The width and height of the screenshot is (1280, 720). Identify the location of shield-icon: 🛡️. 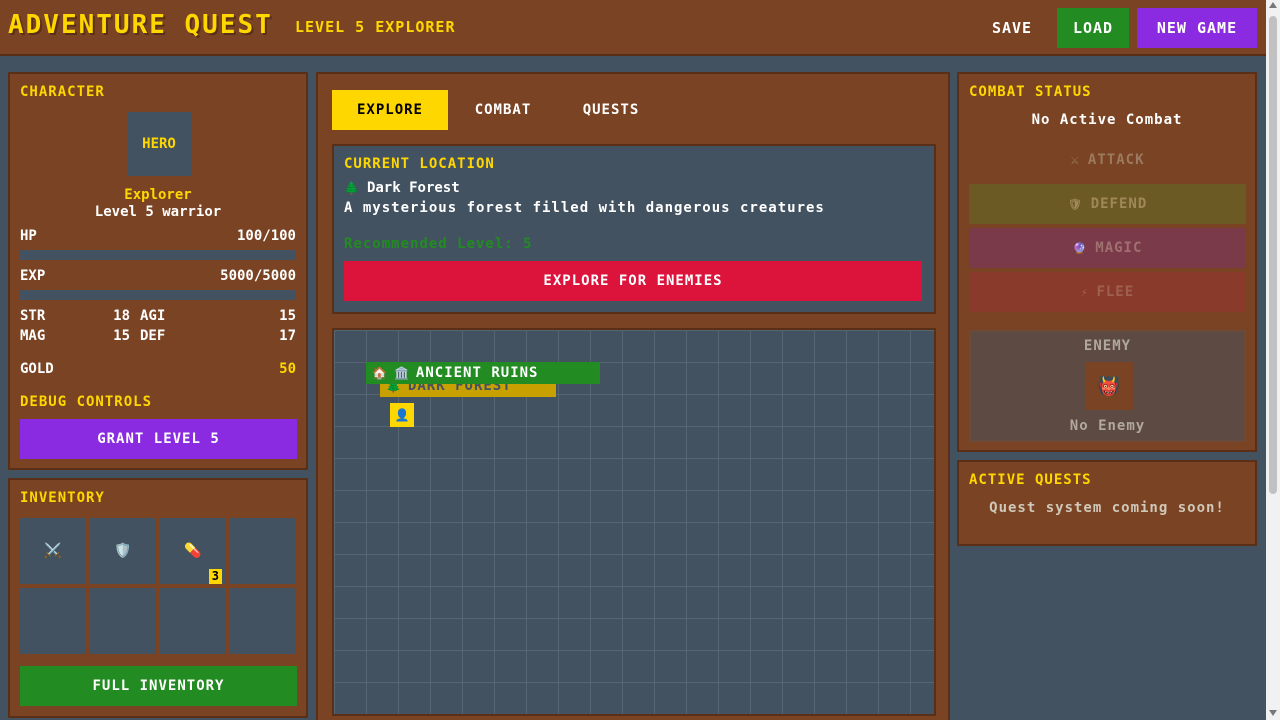
(123, 551).